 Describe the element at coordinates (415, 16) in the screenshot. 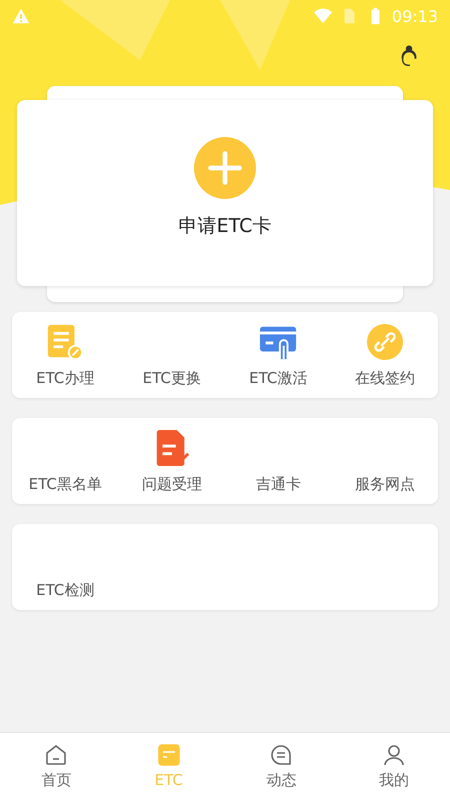

I see `status-time: 09:13` at that location.